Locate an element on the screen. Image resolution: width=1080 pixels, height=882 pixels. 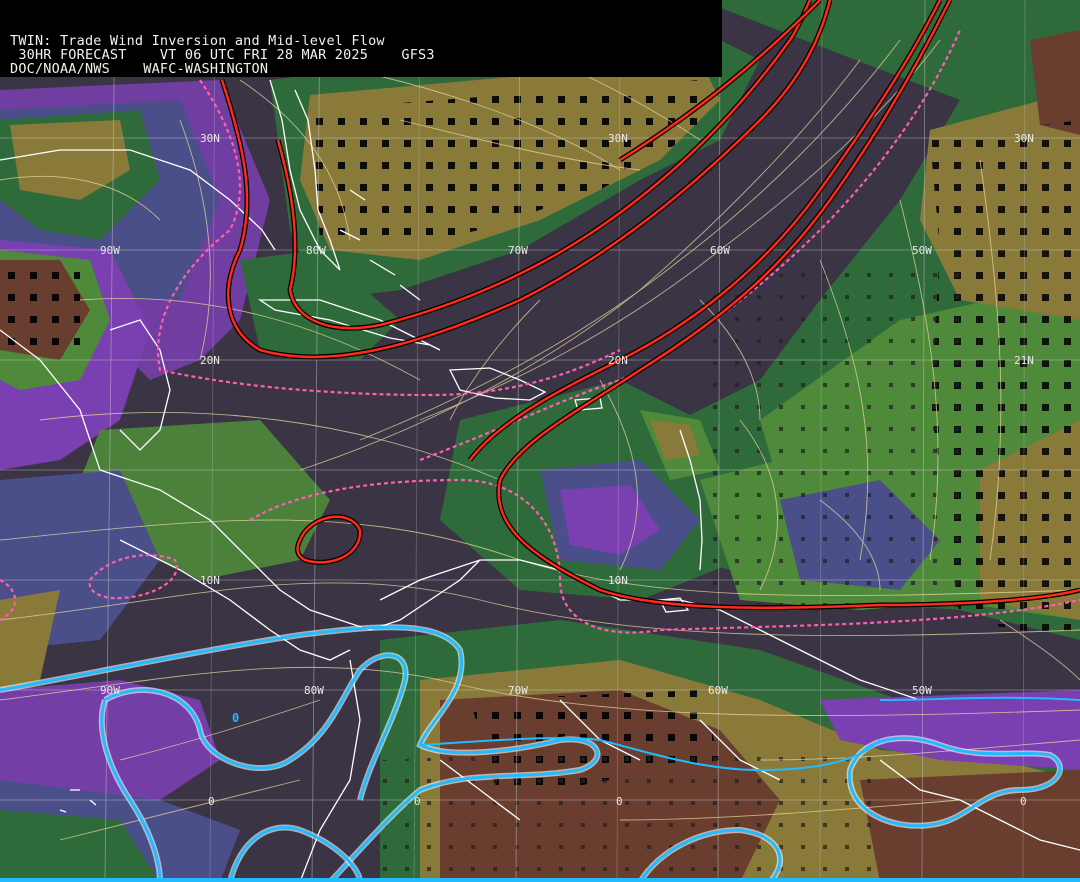
zero-label-brazil: 0 is located at coordinates (619, 801).